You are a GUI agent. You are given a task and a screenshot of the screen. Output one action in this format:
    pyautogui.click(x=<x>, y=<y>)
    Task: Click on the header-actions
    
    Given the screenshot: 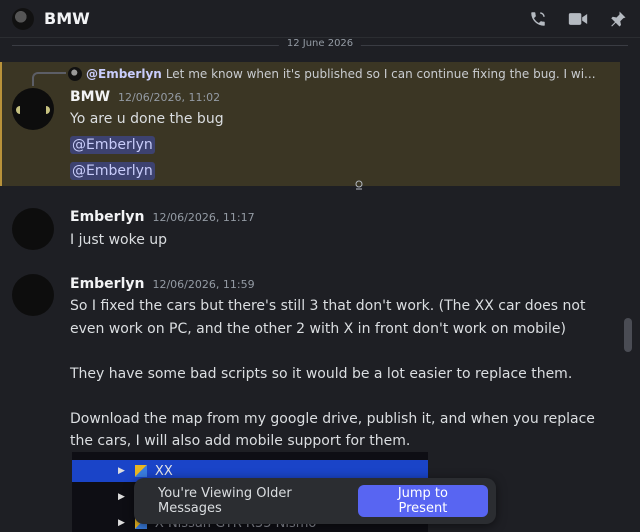 What is the action you would take?
    pyautogui.click(x=578, y=19)
    